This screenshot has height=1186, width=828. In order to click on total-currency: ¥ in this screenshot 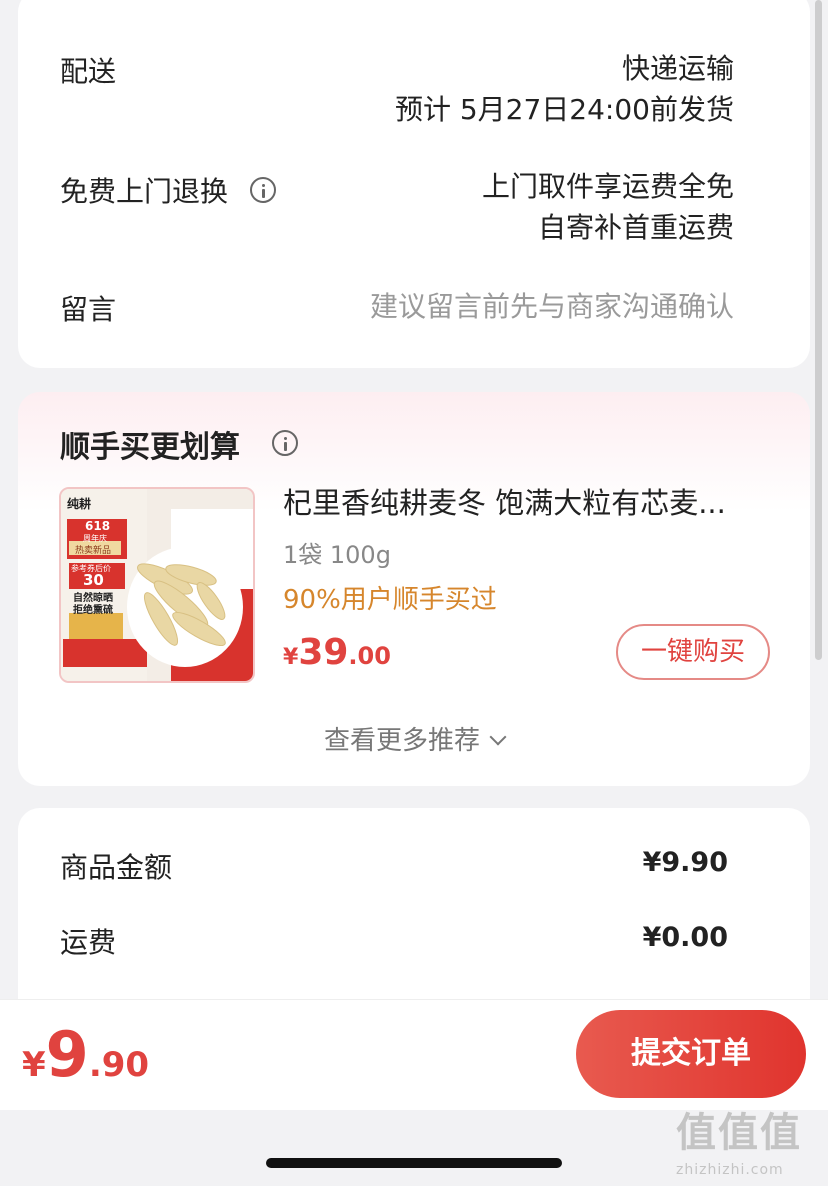, I will do `click(34, 1065)`.